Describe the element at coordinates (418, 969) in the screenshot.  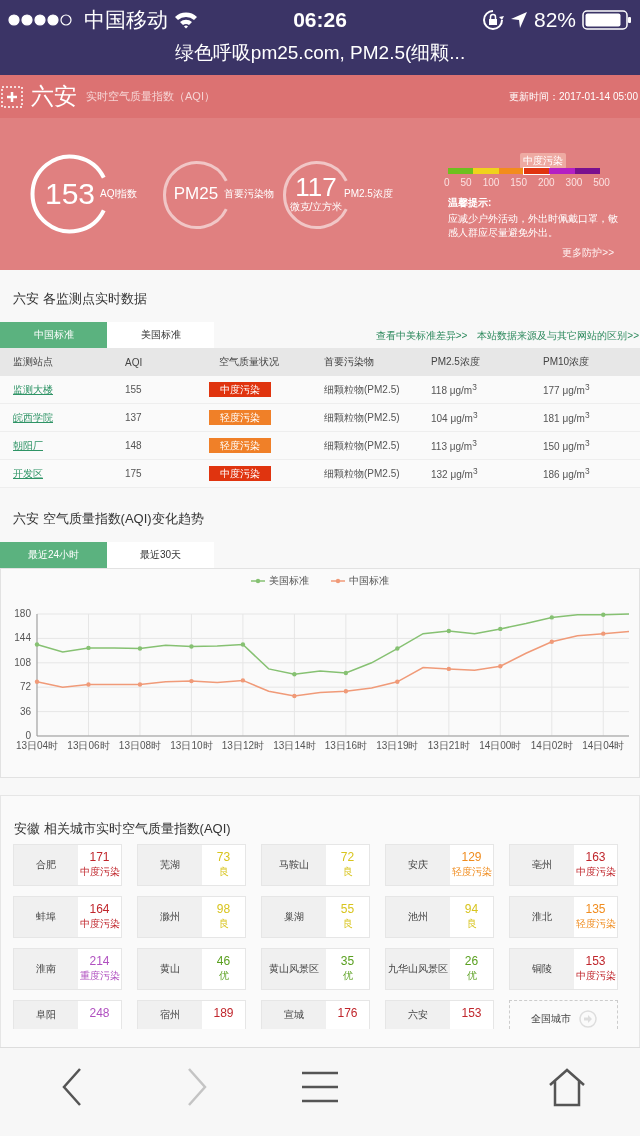
I see `city-name: 九华山风景区` at that location.